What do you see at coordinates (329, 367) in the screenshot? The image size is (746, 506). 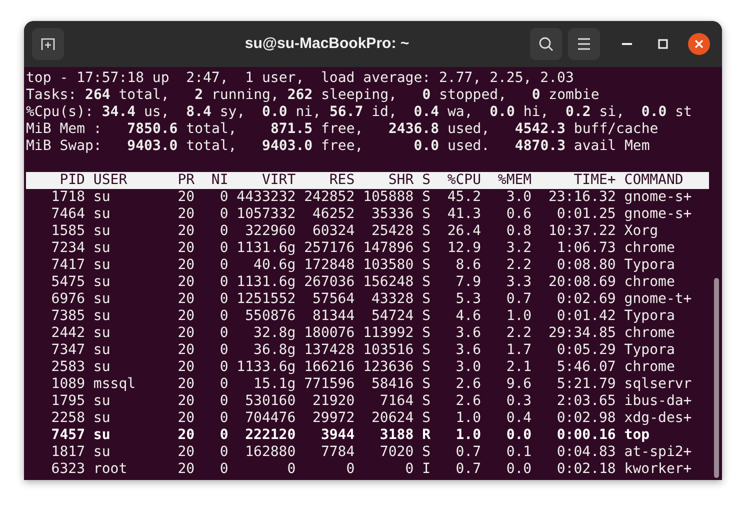 I see `table-cell: 166216` at bounding box center [329, 367].